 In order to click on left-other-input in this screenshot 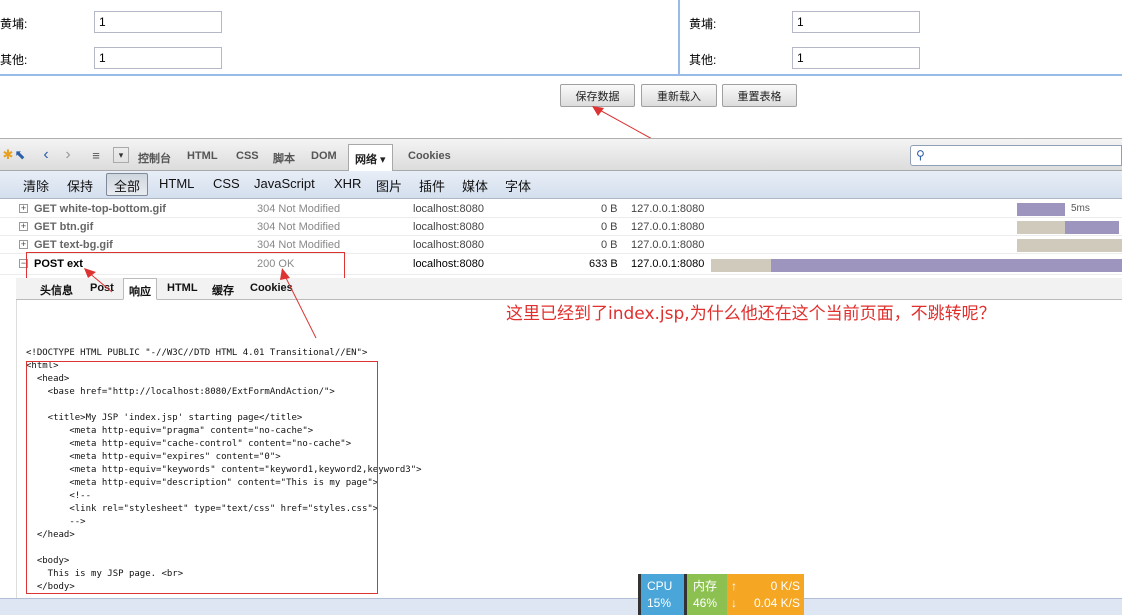, I will do `click(158, 58)`.